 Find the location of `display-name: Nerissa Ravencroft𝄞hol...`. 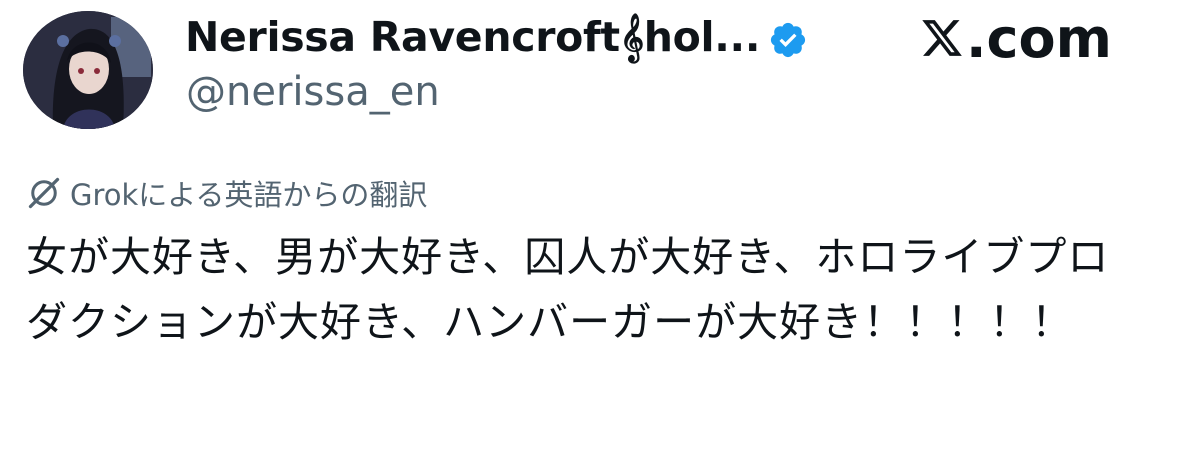

display-name: Nerissa Ravencroft𝄞hol... is located at coordinates (472, 37).